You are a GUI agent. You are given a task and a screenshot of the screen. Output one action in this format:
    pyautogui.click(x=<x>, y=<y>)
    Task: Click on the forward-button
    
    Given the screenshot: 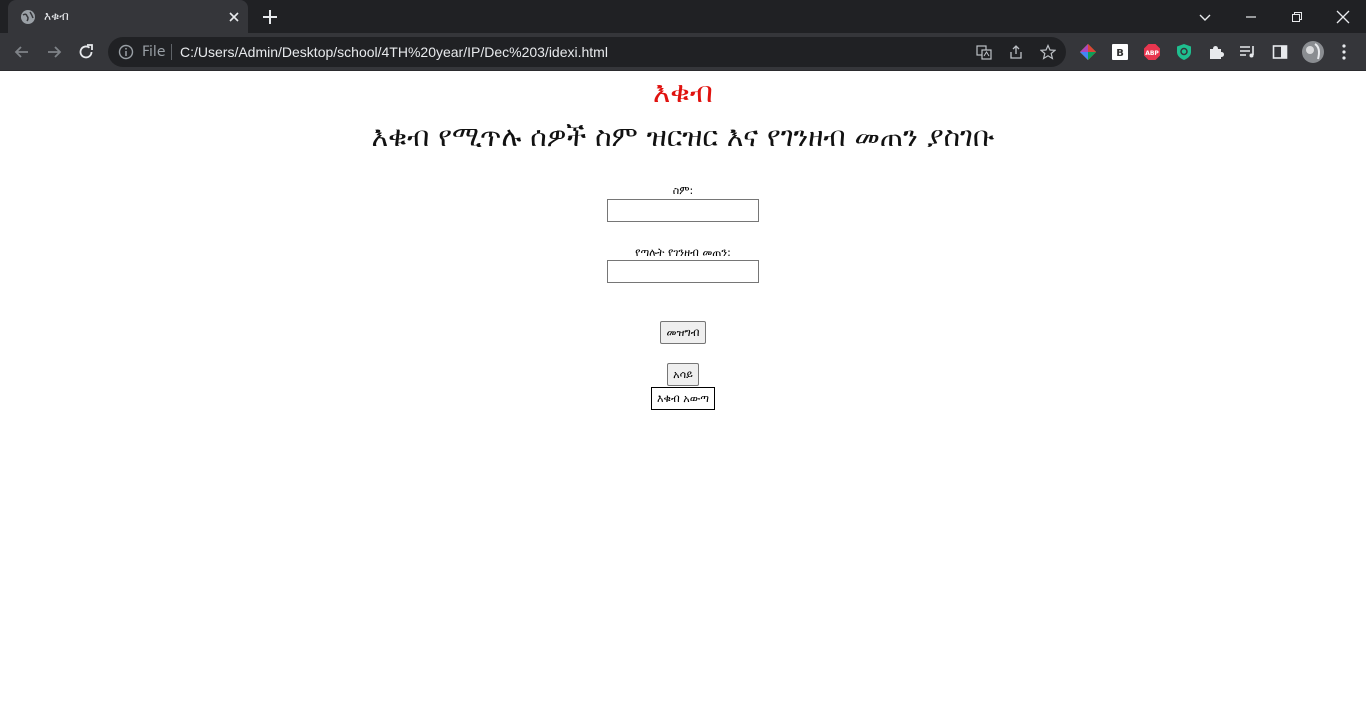 What is the action you would take?
    pyautogui.click(x=54, y=52)
    